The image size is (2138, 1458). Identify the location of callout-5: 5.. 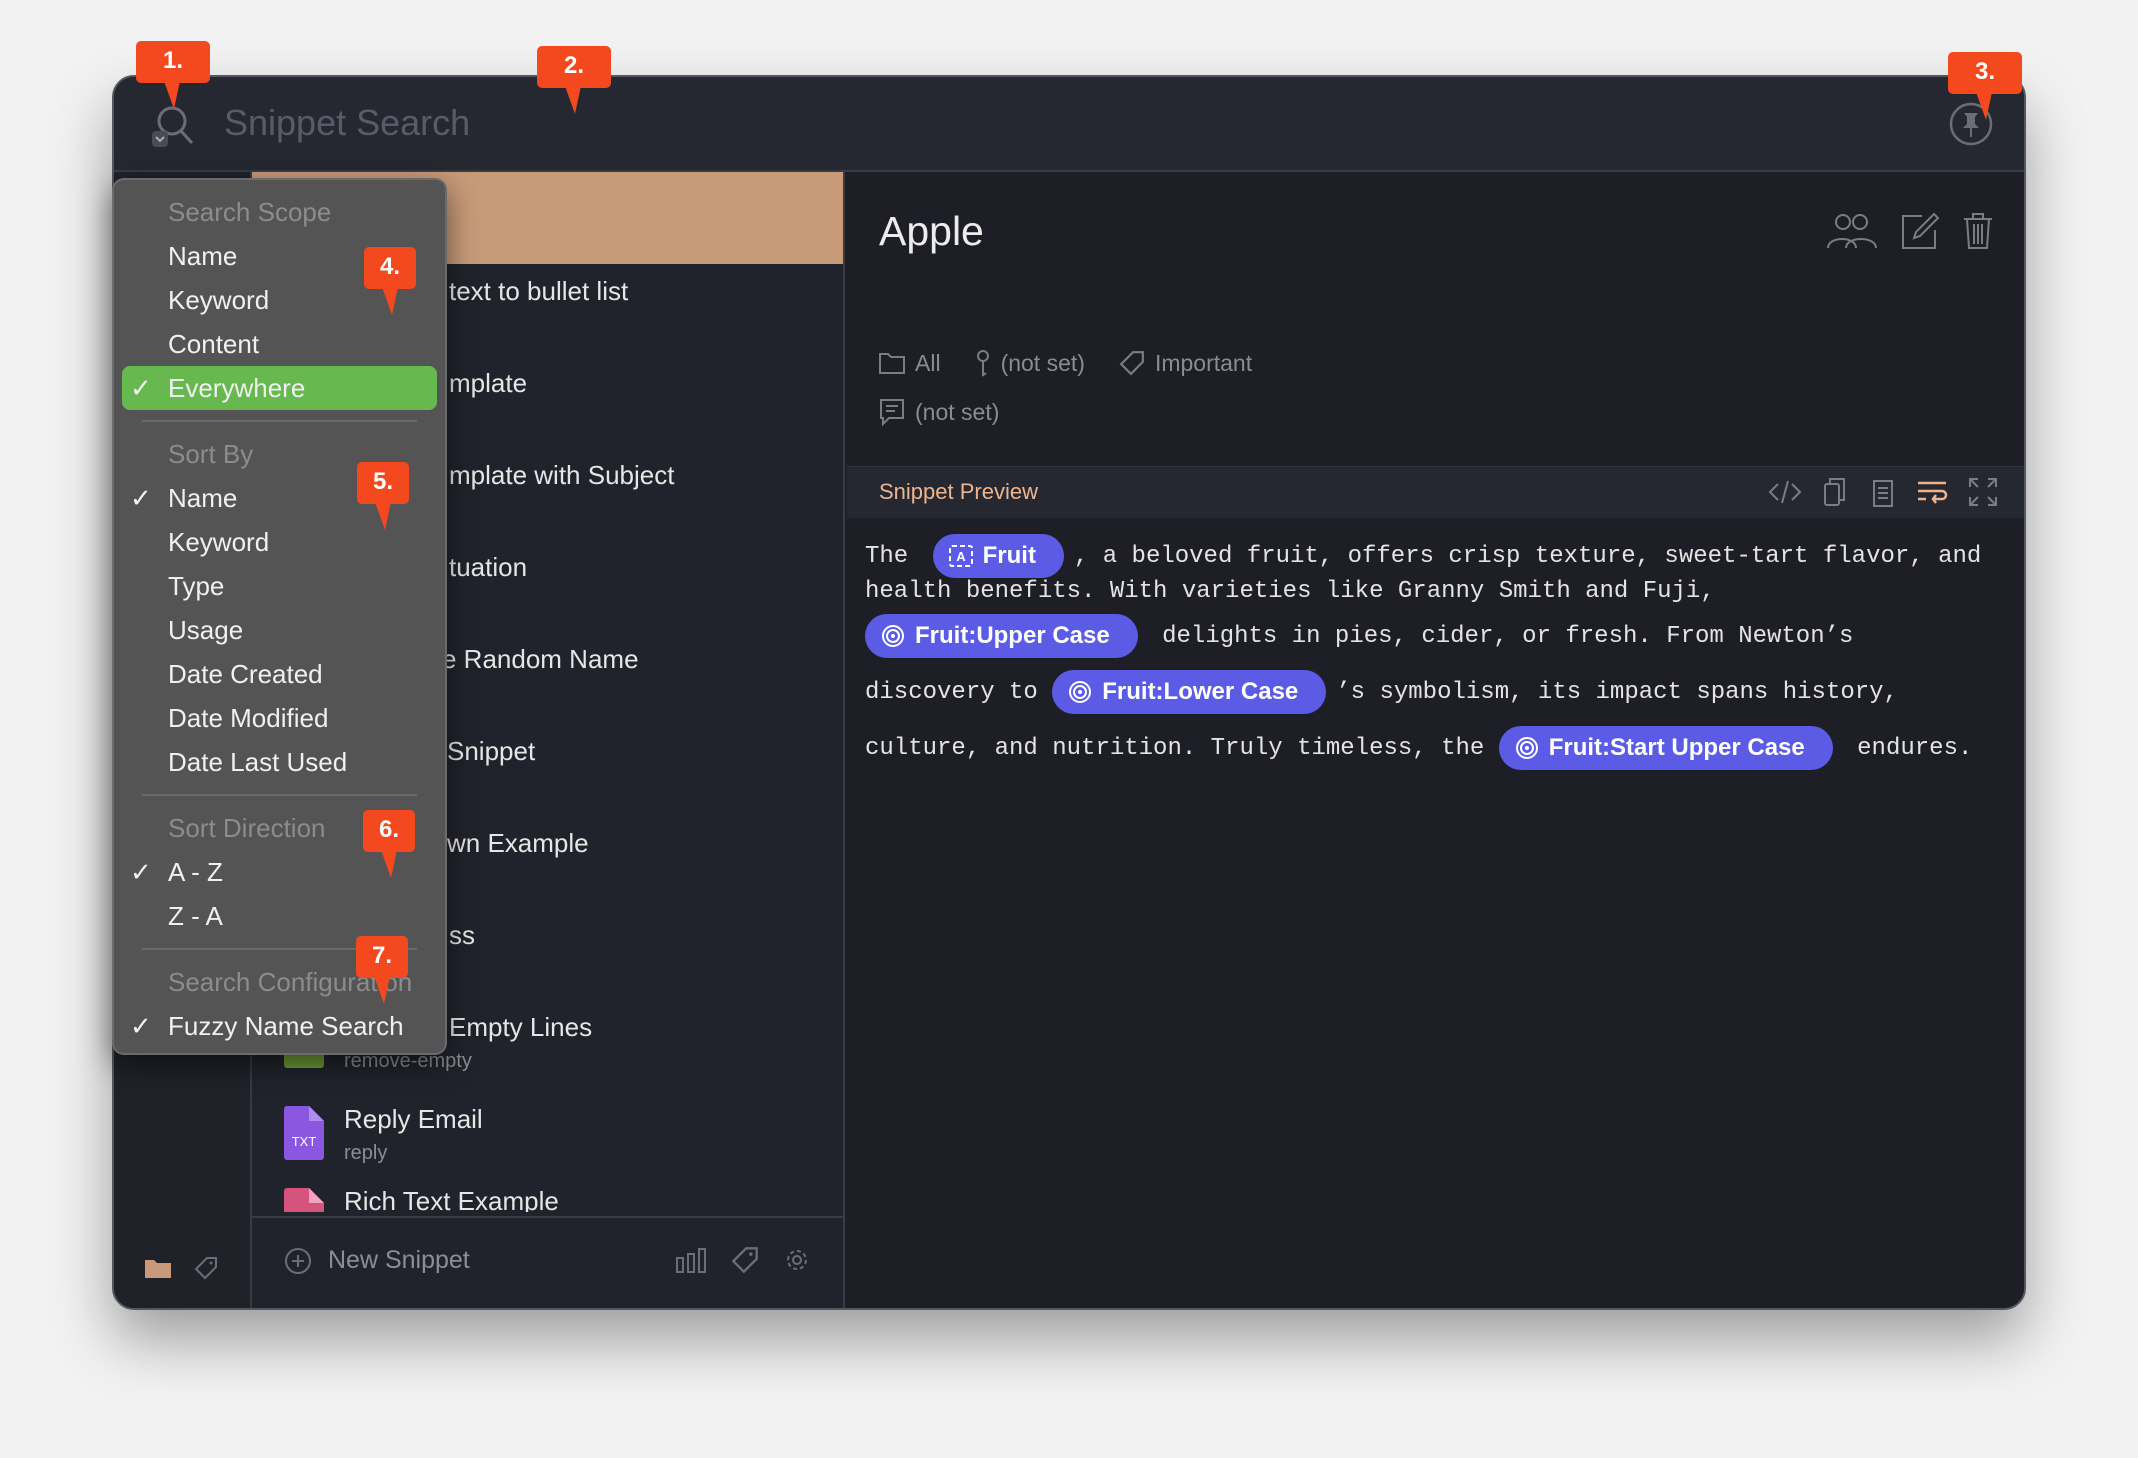
(383, 496).